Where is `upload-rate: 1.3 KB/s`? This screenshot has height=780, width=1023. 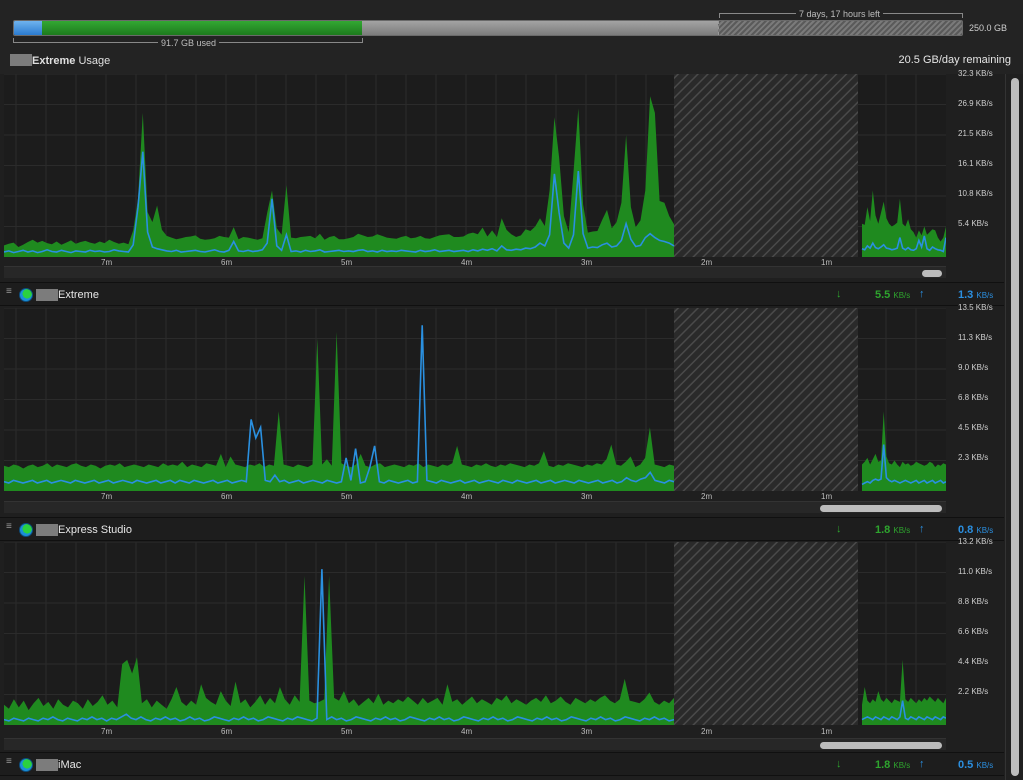
upload-rate: 1.3 KB/s is located at coordinates (975, 295).